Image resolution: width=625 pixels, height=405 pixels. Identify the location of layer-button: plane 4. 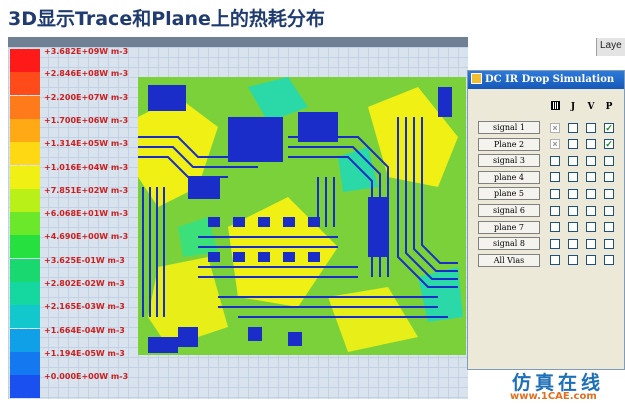
(509, 177).